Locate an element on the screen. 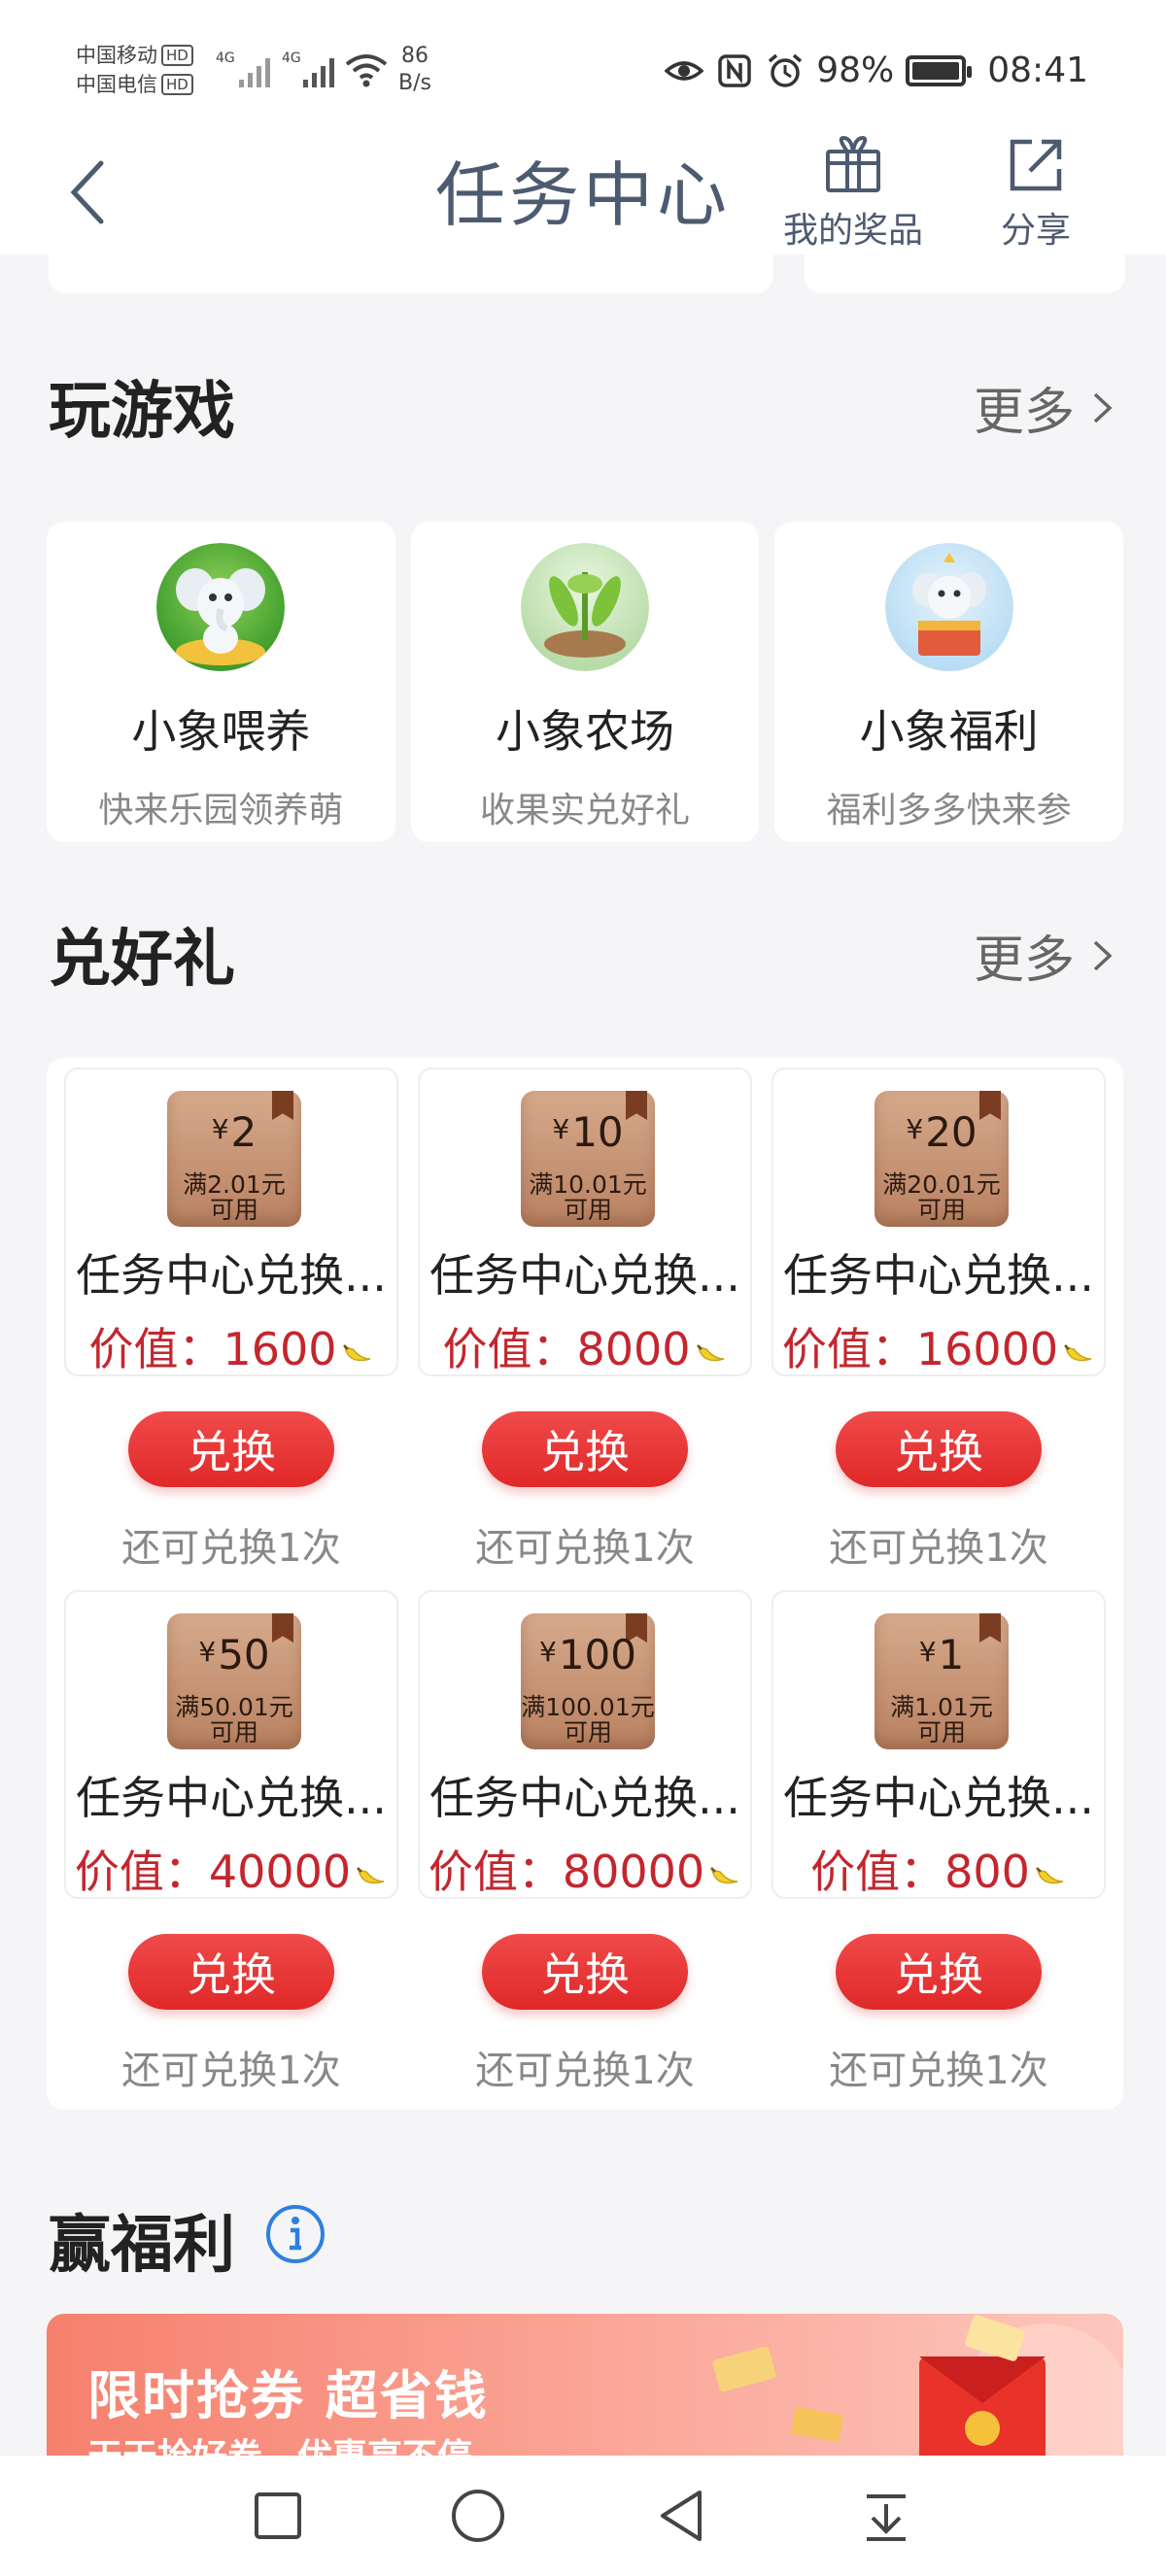 This screenshot has width=1166, height=2576. game-desc: 福利多多快来参 is located at coordinates (949, 810).